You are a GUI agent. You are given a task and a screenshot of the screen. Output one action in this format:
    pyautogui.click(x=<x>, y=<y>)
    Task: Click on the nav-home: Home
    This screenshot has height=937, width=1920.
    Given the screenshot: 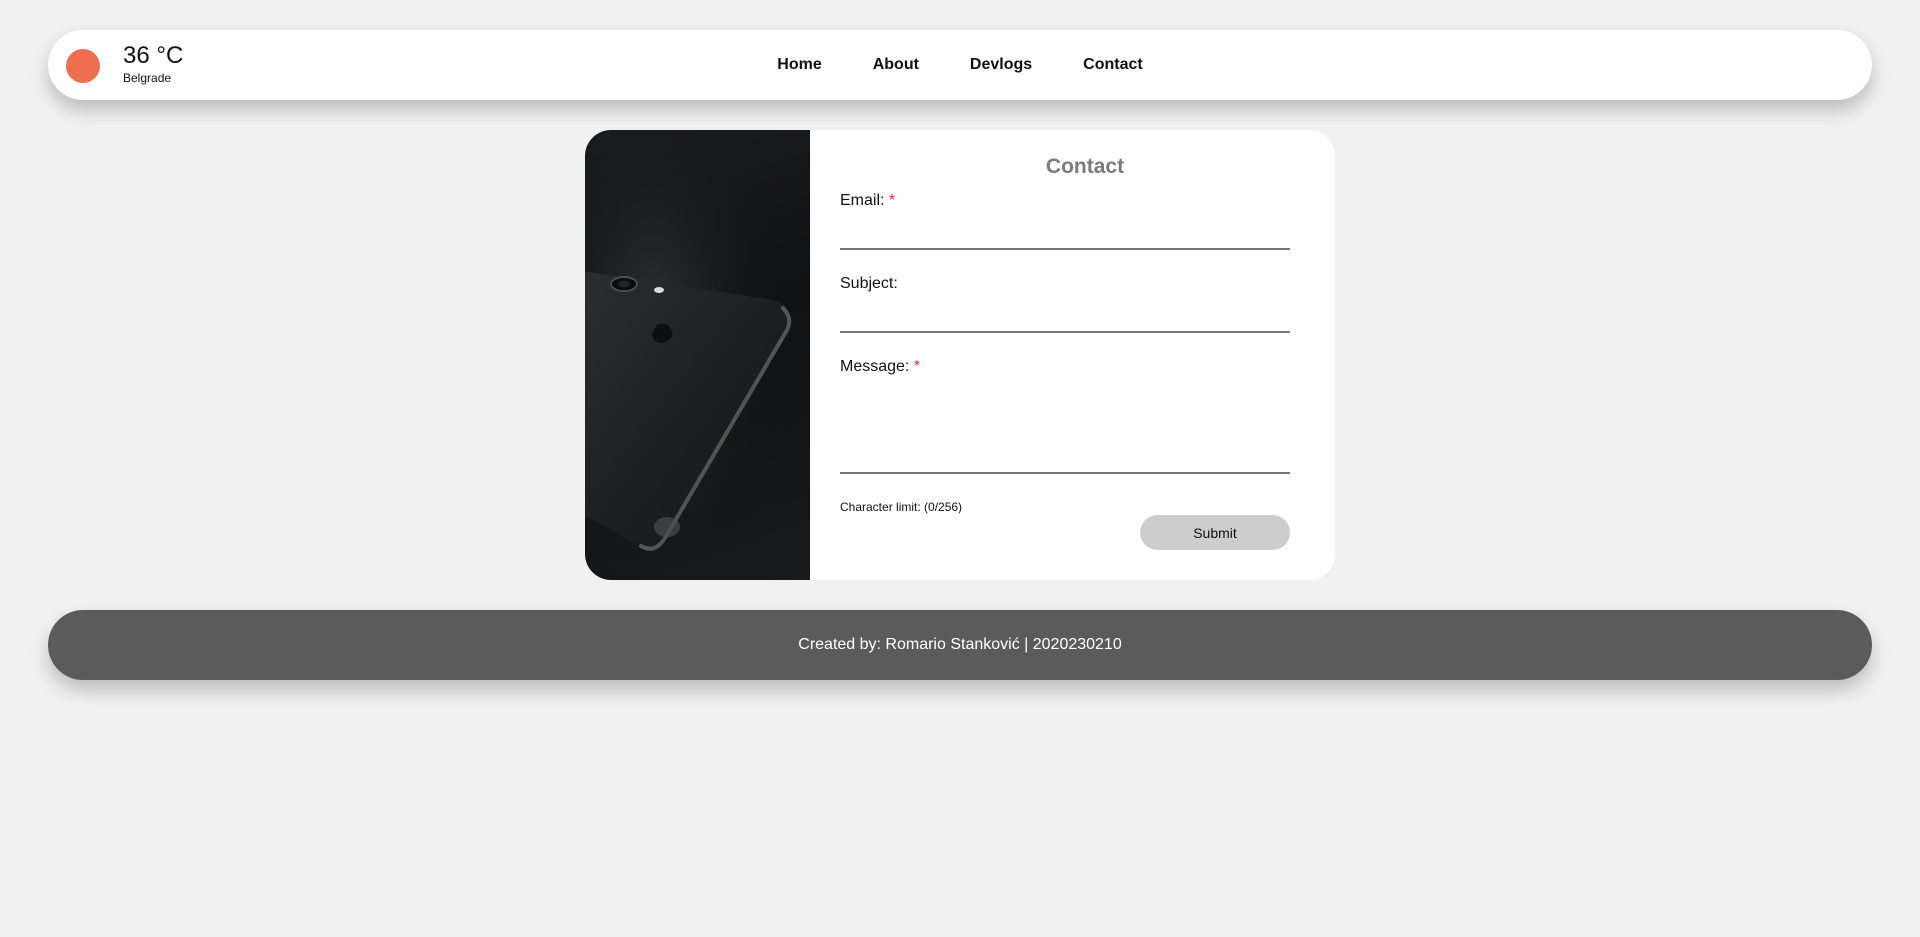 What is the action you would take?
    pyautogui.click(x=799, y=65)
    